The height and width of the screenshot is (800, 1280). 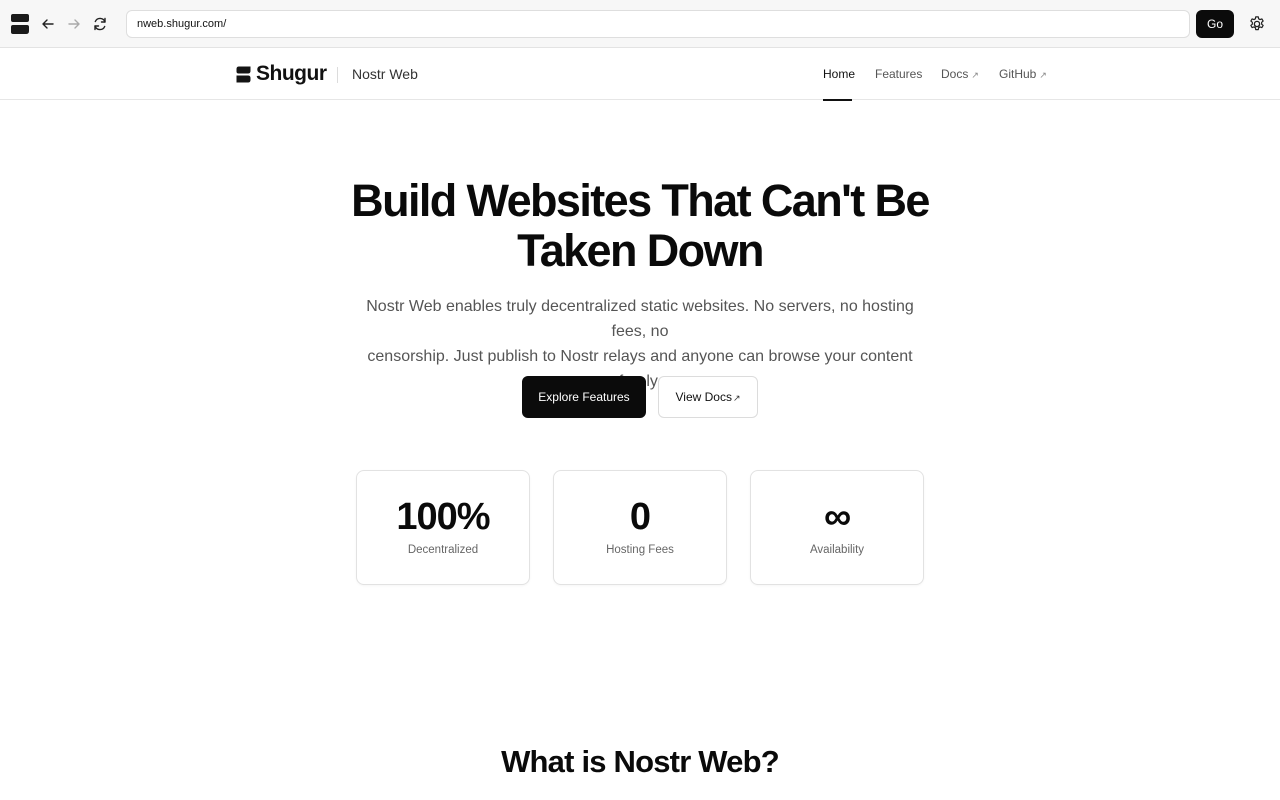 I want to click on hero-title: Build Websites That Can't Be Taken Down, so click(x=640, y=226).